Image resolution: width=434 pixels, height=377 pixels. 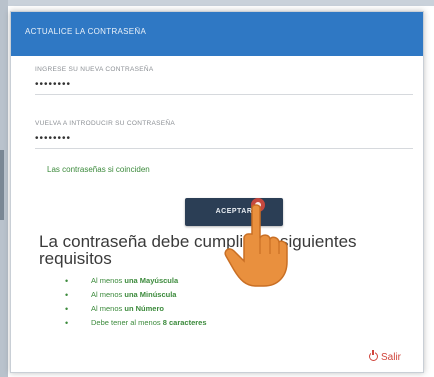 What do you see at coordinates (98, 169) in the screenshot?
I see `password-match-message: Las contraseñas si coinciden` at bounding box center [98, 169].